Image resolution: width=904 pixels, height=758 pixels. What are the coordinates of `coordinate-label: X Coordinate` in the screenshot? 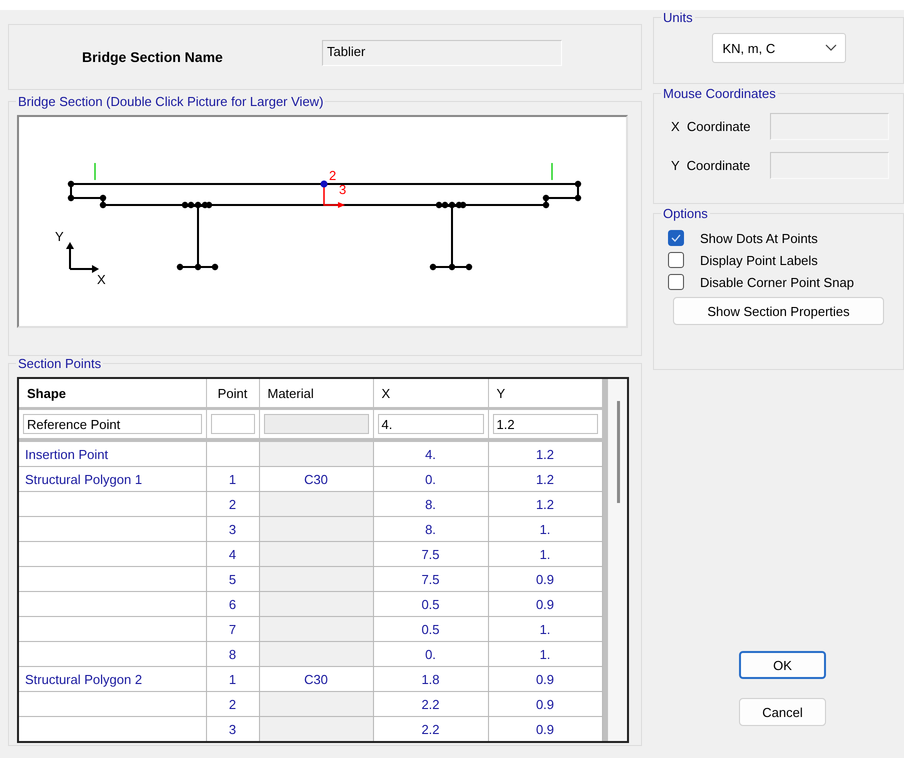 It's located at (711, 126).